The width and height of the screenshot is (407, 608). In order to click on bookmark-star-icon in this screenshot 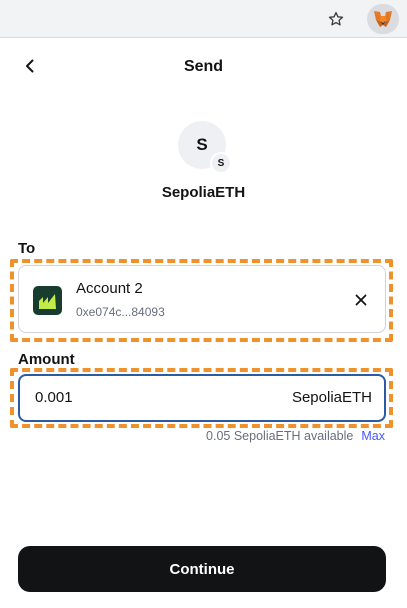, I will do `click(336, 19)`.